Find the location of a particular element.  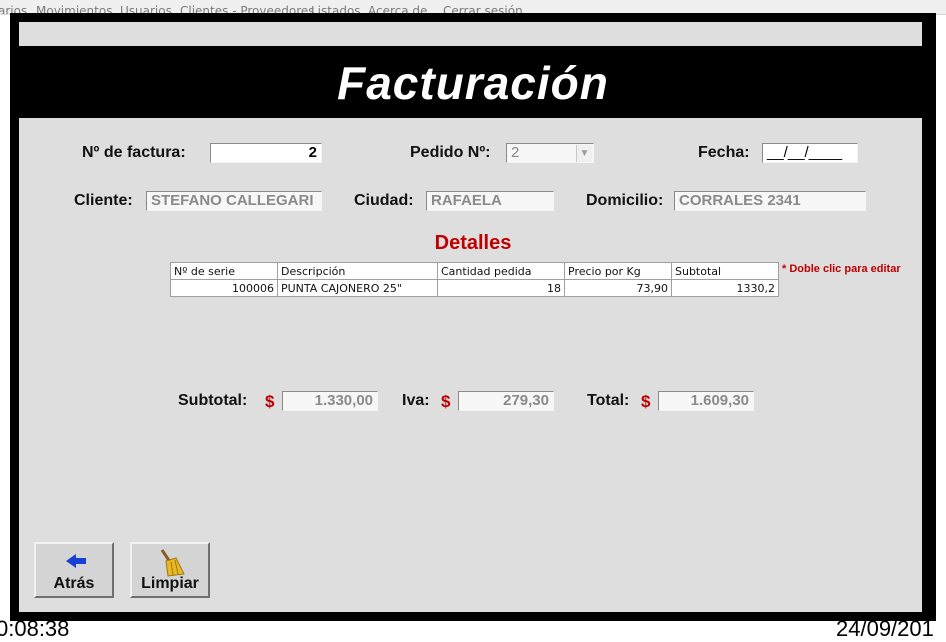

total-currency: $ is located at coordinates (646, 401).